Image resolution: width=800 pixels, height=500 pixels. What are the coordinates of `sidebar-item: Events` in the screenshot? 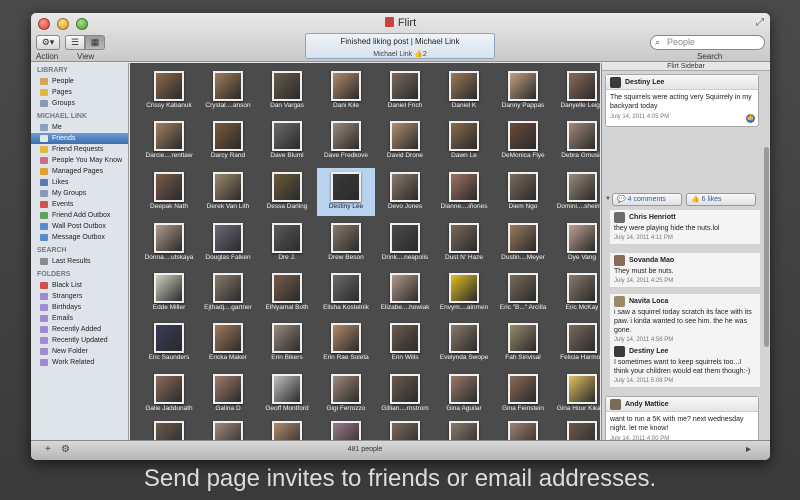 It's located at (79, 204).